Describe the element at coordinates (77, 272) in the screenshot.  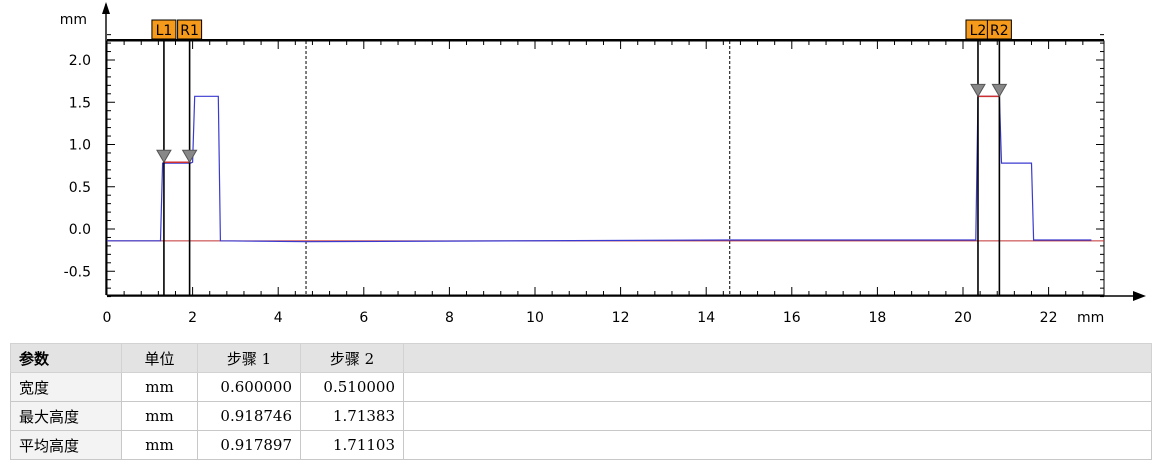
I see `y-tick-label: -0.5` at that location.